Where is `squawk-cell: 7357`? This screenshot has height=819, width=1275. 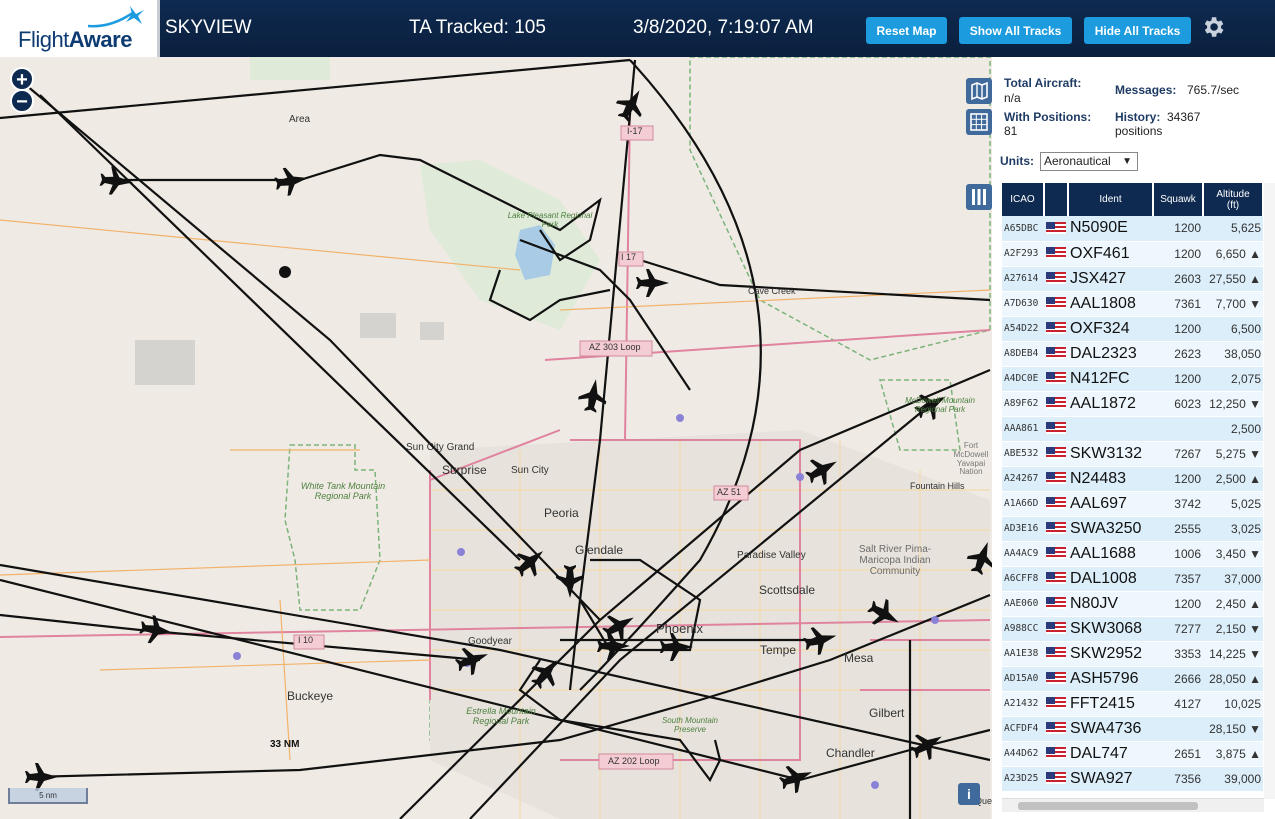 squawk-cell: 7357 is located at coordinates (1178, 579).